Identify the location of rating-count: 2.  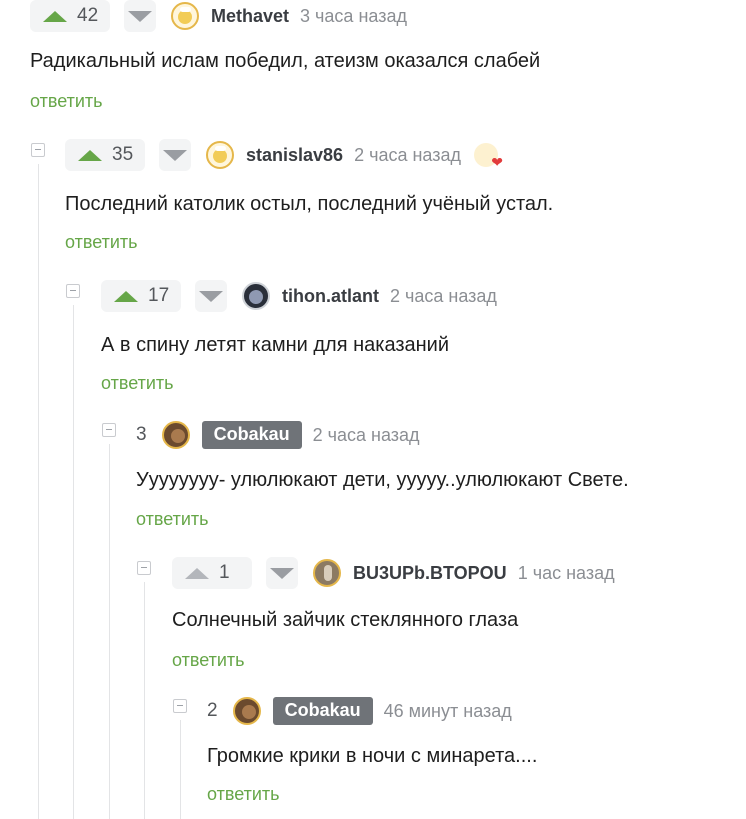
(212, 710).